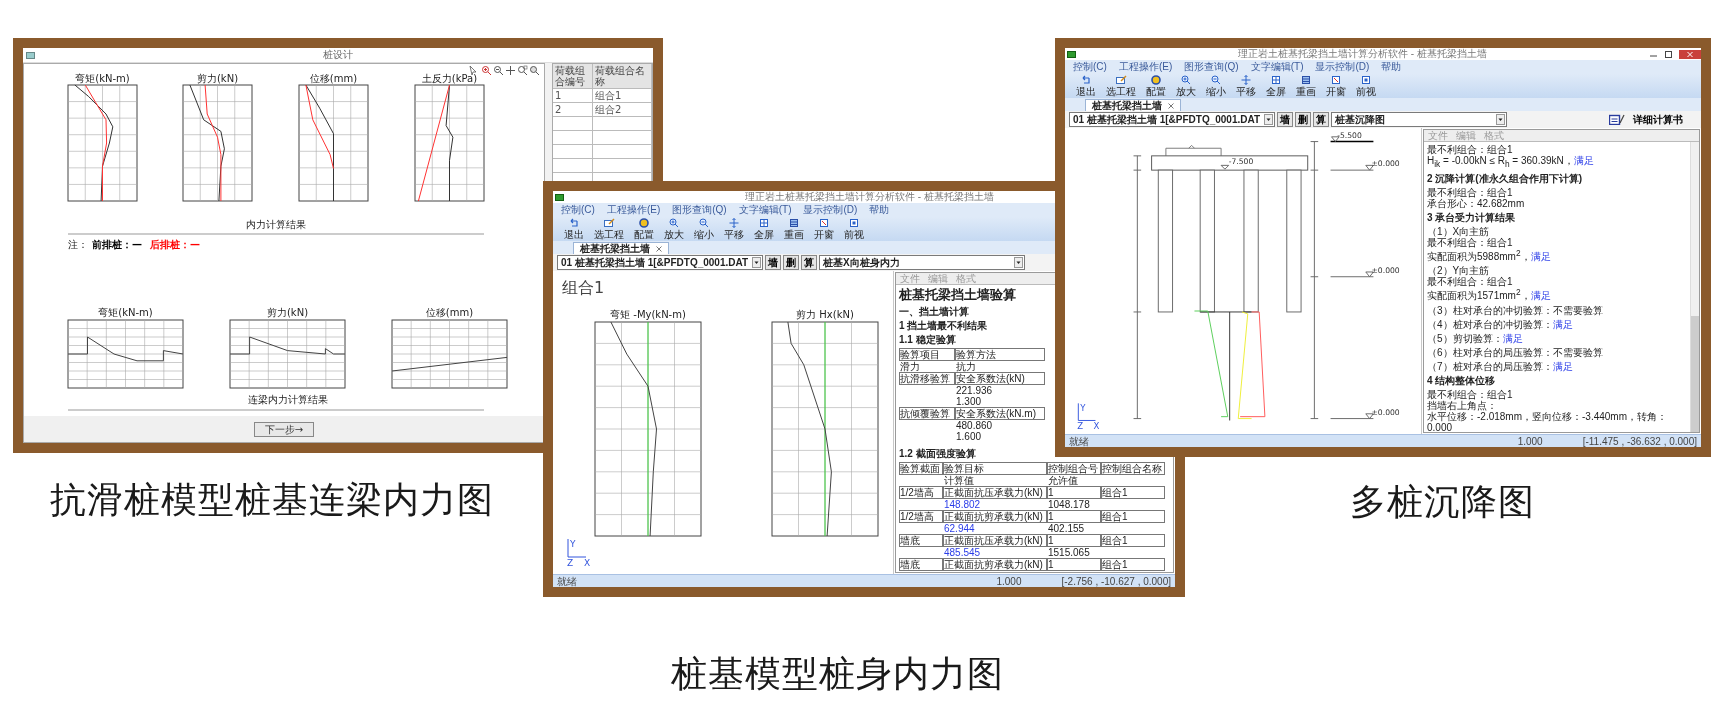 This screenshot has height=726, width=1720. Describe the element at coordinates (1000, 413) in the screenshot. I see `table-cell: 安全系数法(kN.m)` at that location.